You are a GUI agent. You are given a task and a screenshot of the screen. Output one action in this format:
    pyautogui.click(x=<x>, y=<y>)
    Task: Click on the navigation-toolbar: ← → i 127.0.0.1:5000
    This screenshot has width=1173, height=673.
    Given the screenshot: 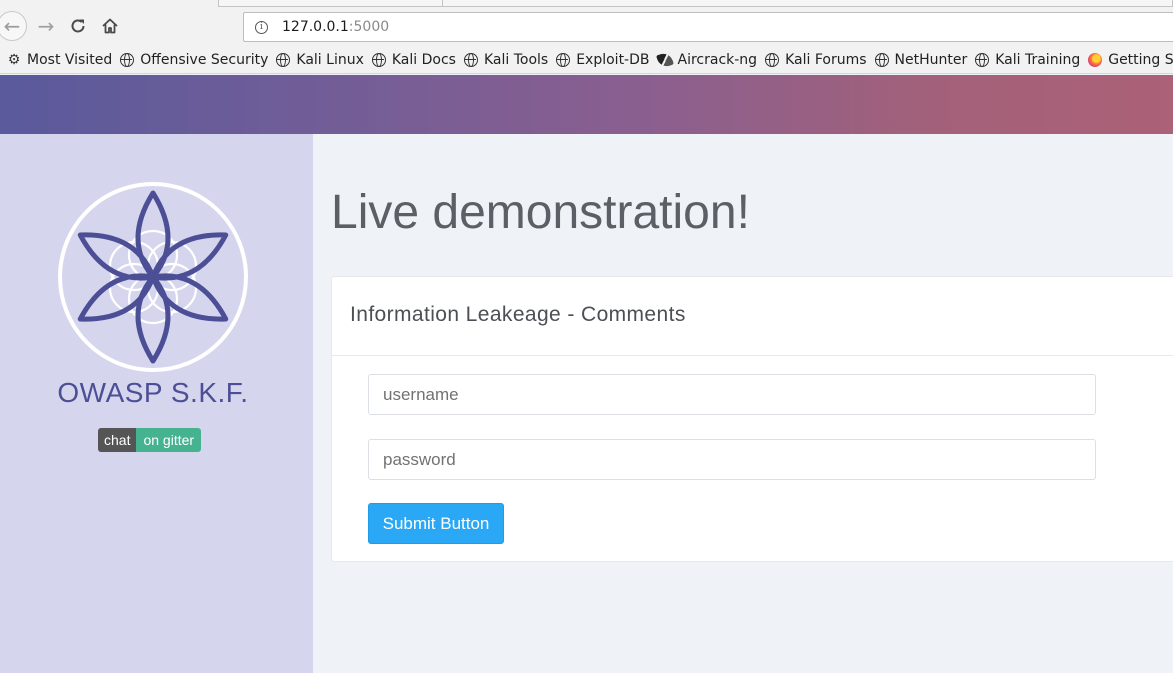 What is the action you would take?
    pyautogui.click(x=586, y=27)
    